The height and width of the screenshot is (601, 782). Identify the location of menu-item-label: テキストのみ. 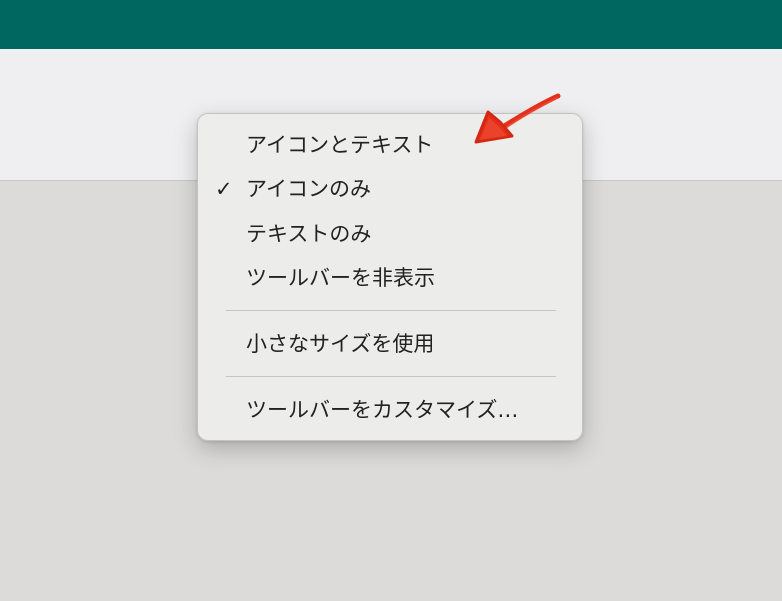
(309, 234).